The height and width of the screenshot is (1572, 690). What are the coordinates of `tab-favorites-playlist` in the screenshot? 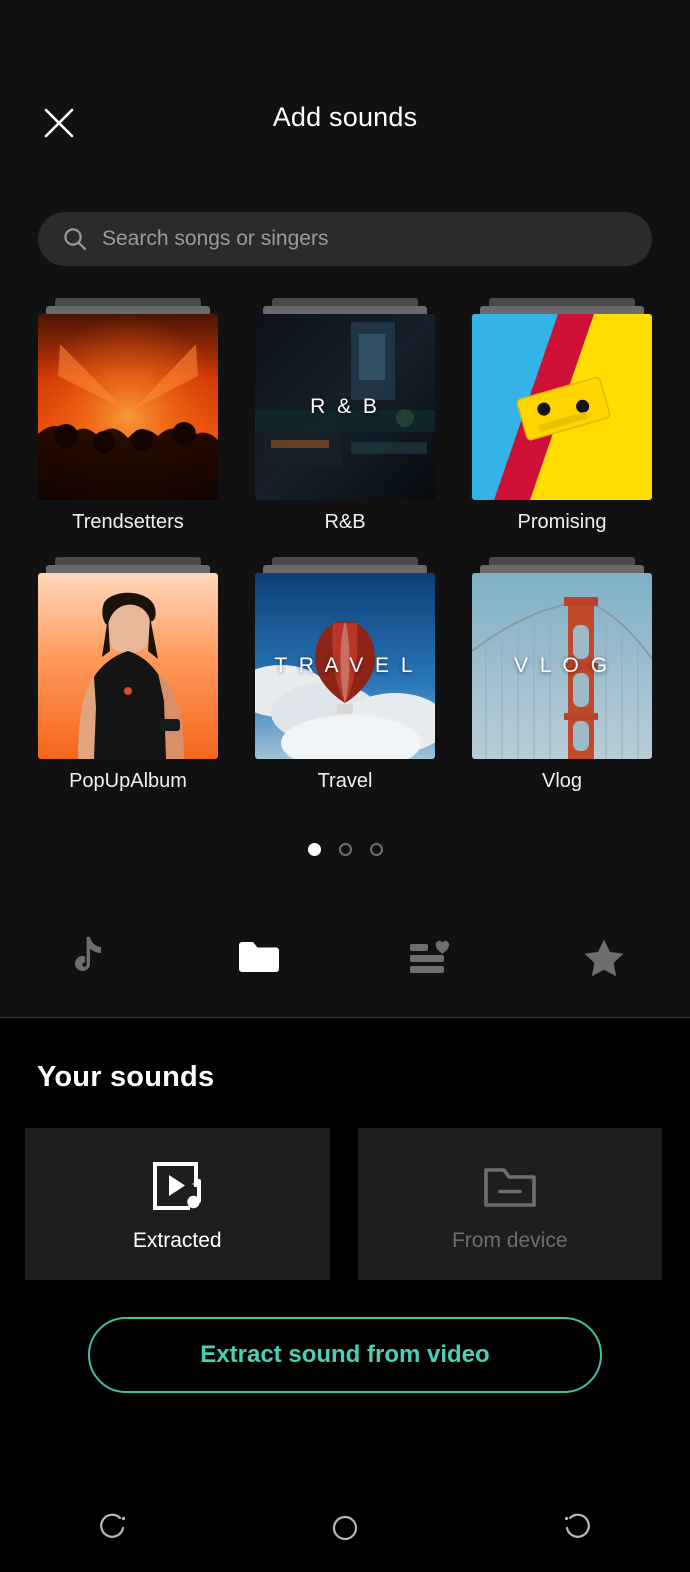 It's located at (431, 959).